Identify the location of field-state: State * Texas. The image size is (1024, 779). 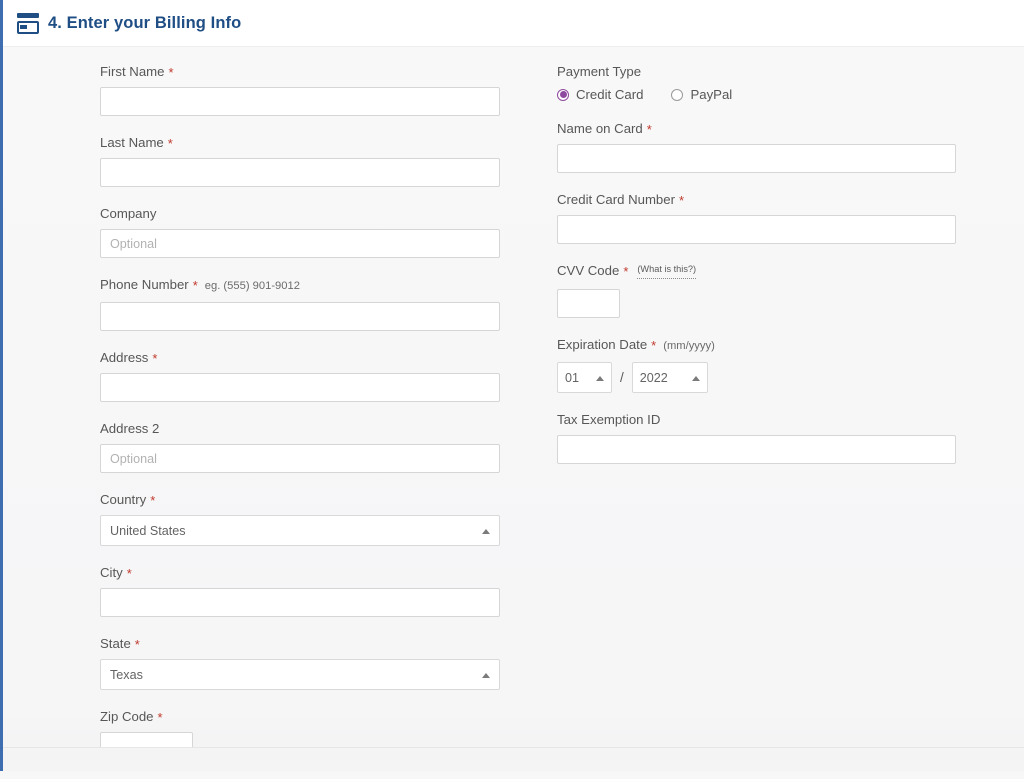
(315, 671).